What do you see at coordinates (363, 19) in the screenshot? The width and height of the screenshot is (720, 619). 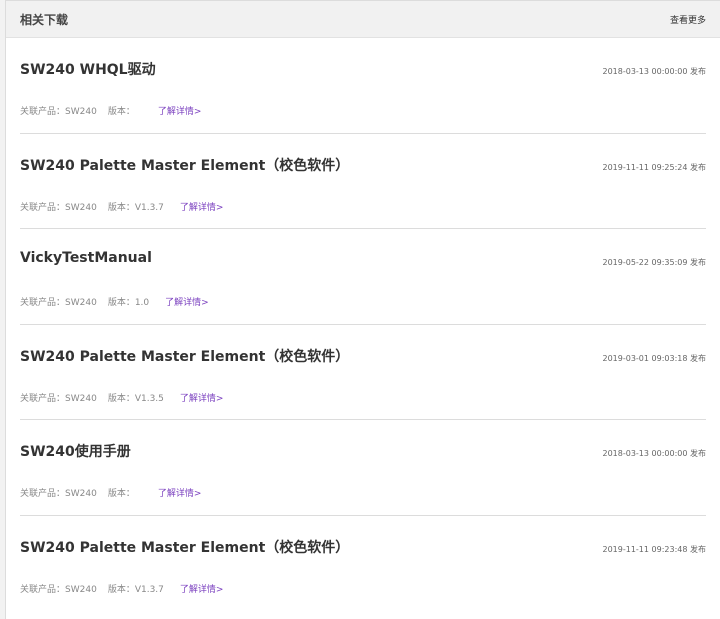 I see `panel-header: 相关下载 查看更多` at bounding box center [363, 19].